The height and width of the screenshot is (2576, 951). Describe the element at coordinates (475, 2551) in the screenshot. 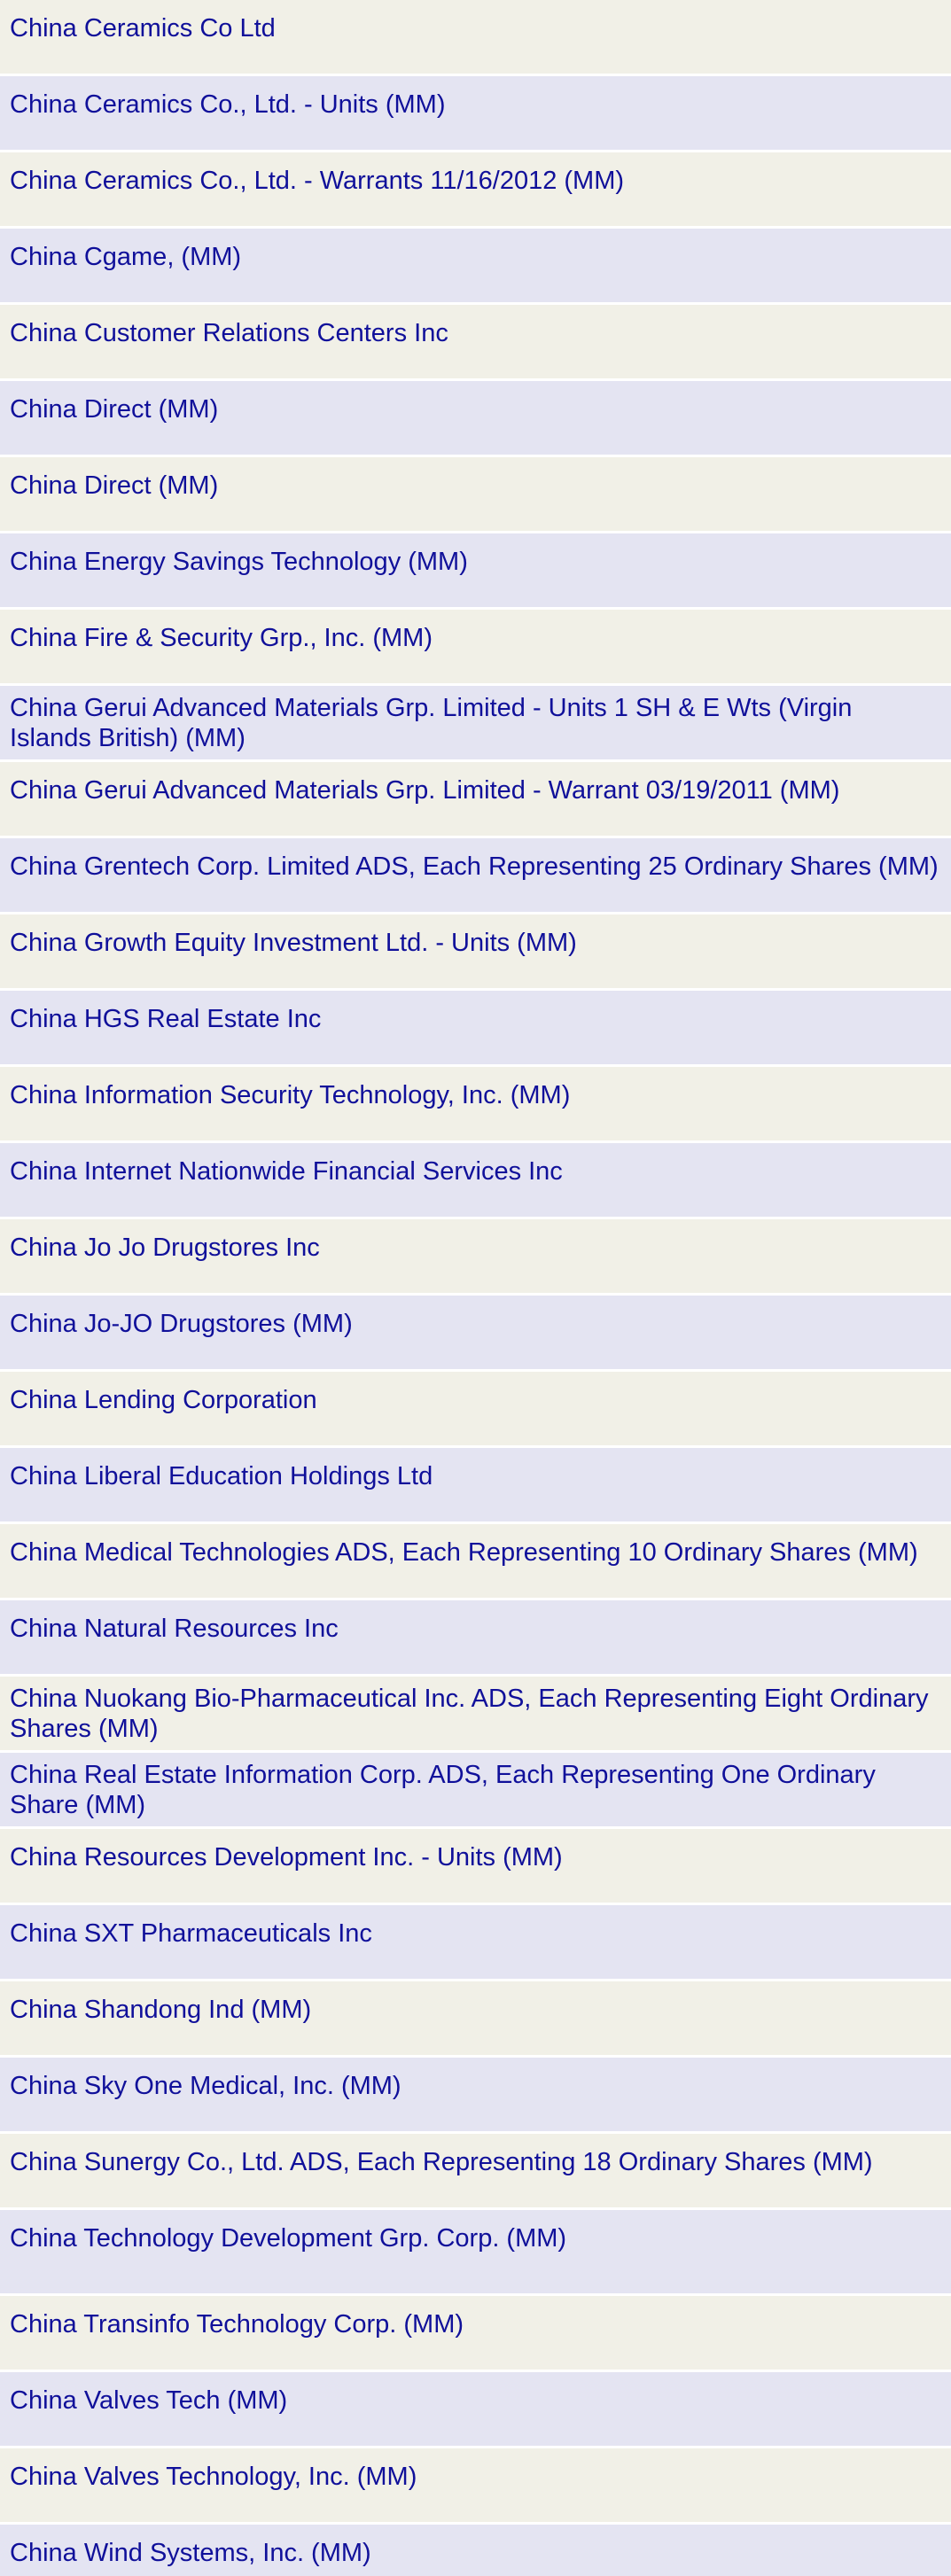

I see `listing-row: China Wind Systems, Inc. (MM)` at that location.